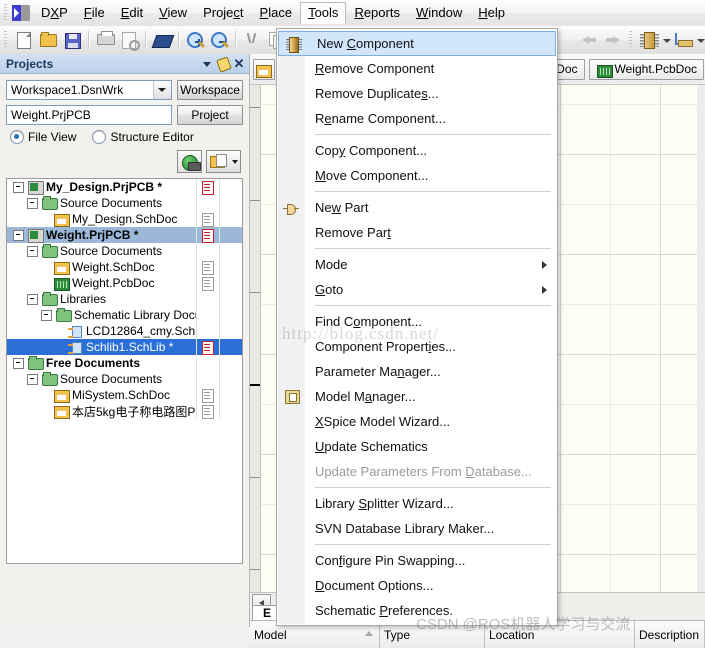 The image size is (705, 648). Describe the element at coordinates (264, 69) in the screenshot. I see `doc-tab-left-partial` at that location.